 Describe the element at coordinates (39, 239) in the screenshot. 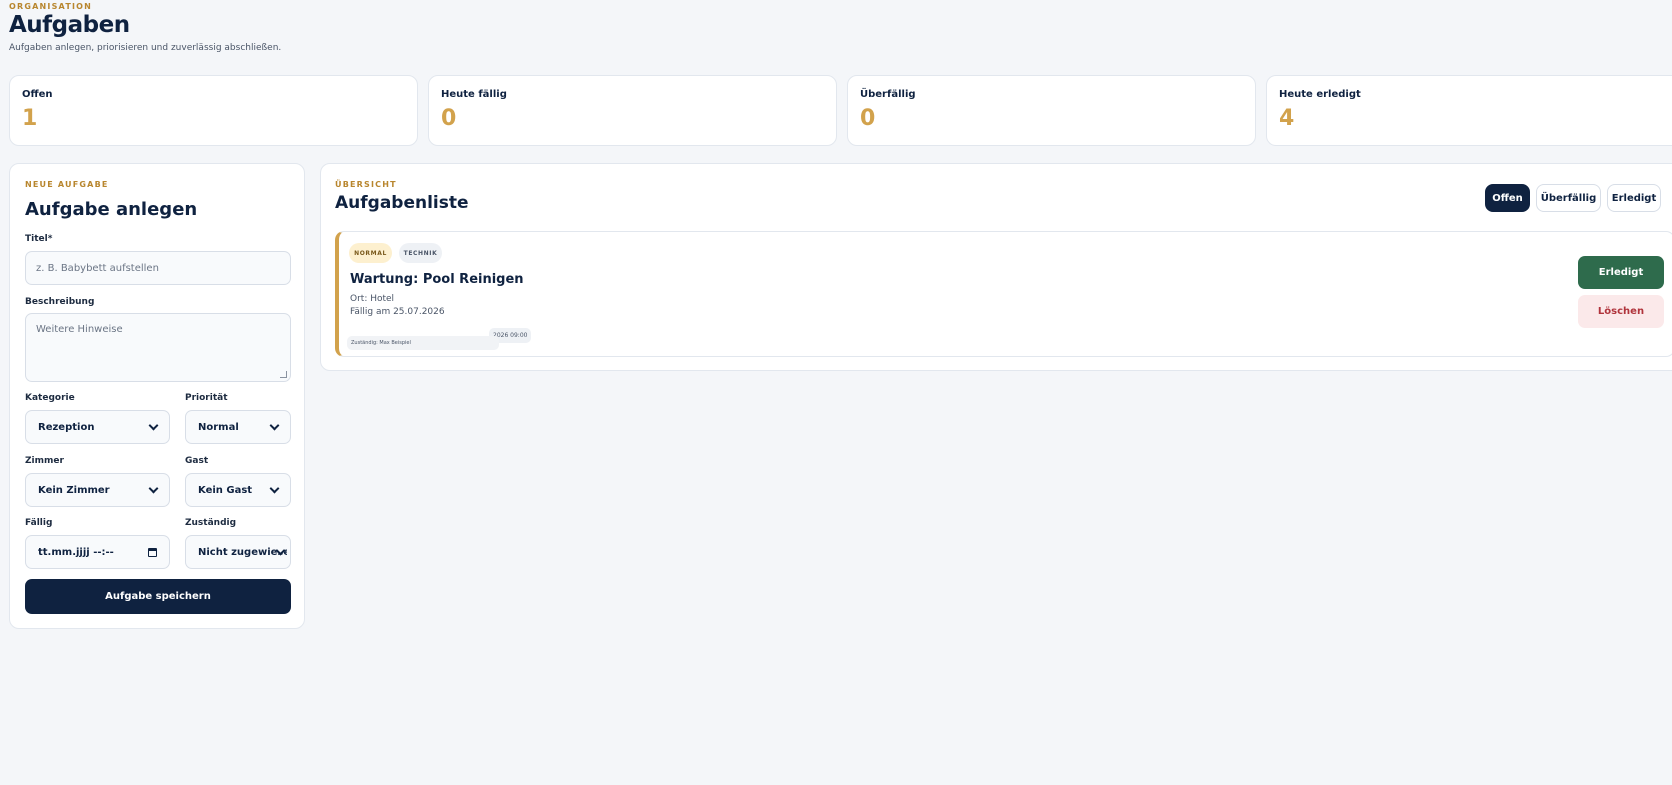

I see `title-label: Titel*` at that location.